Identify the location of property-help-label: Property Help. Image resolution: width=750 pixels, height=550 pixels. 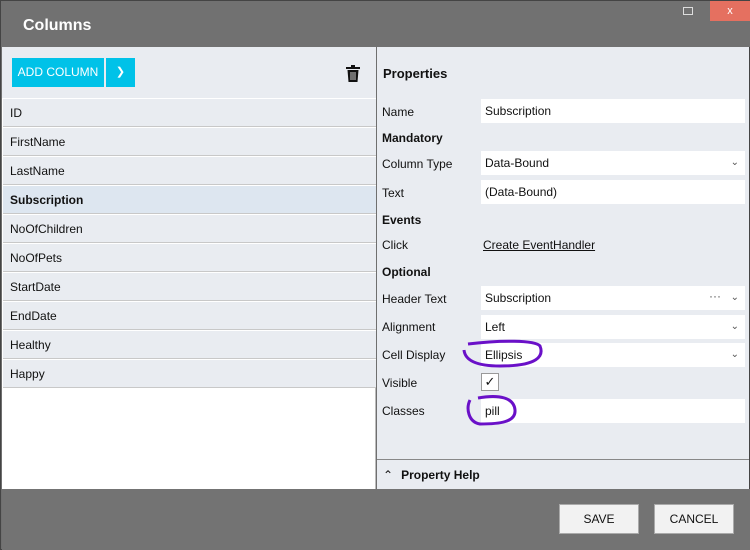
(440, 475).